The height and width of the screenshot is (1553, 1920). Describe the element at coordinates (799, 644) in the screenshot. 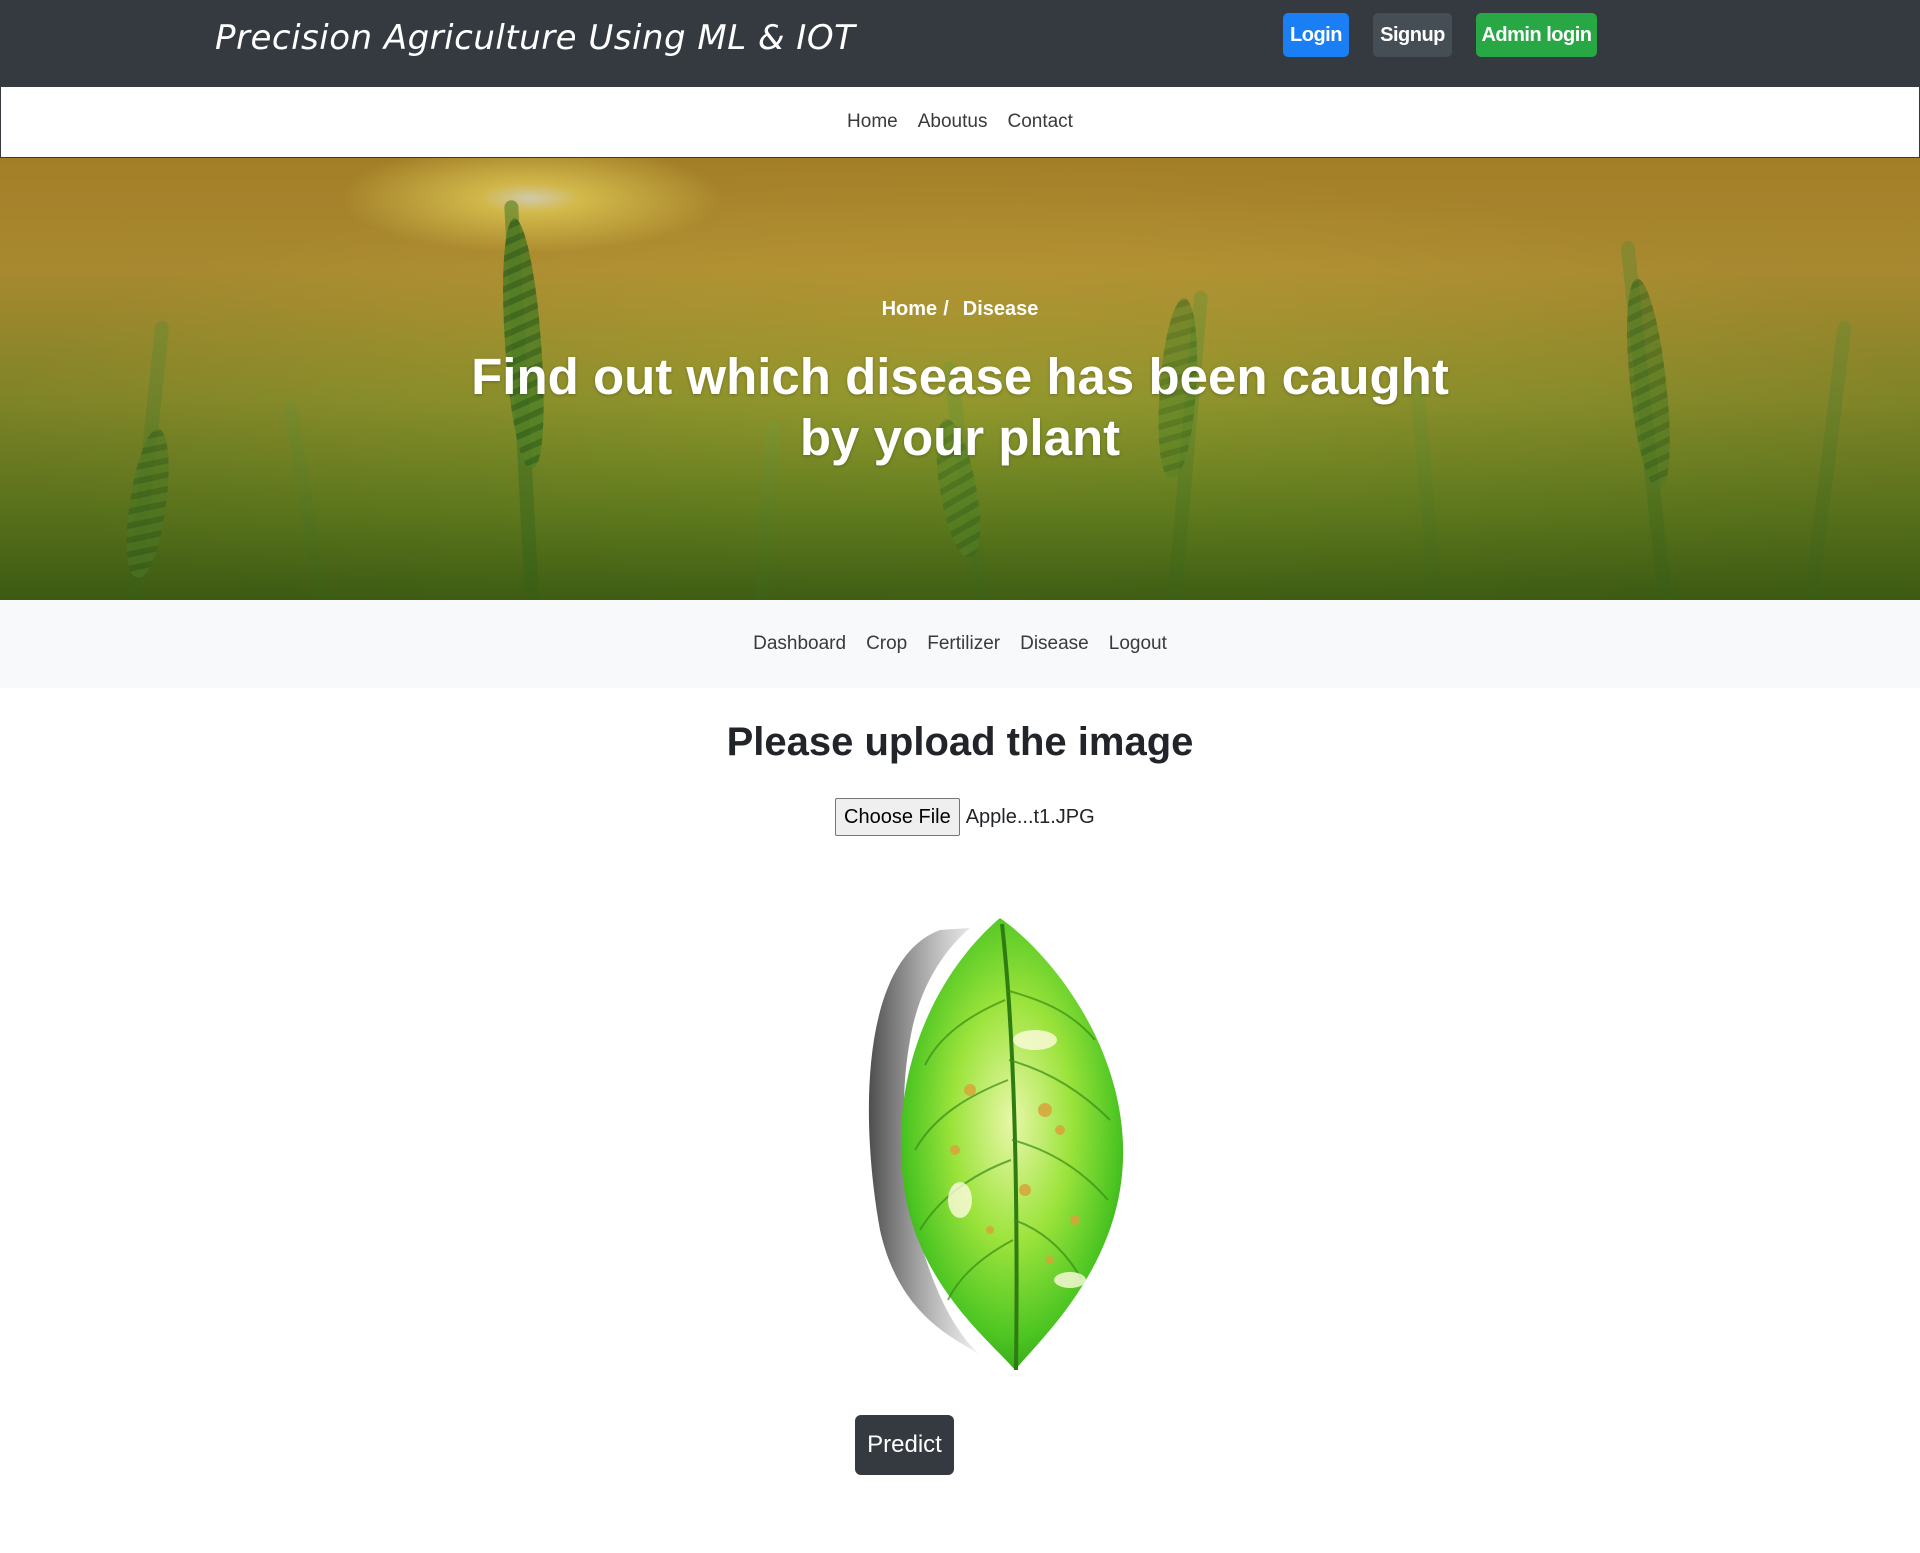

I see `subnav-dashboard-link: Dashboard` at that location.